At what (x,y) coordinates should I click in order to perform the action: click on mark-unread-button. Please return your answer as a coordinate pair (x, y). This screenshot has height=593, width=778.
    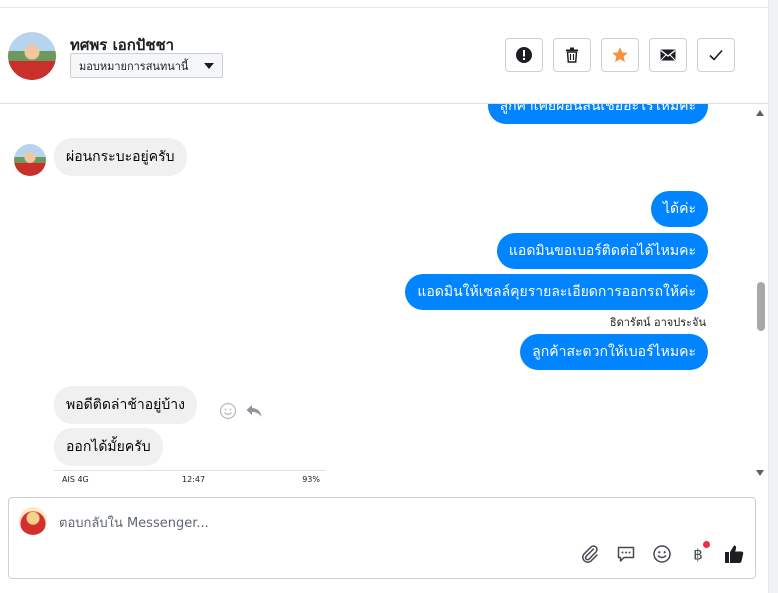
    Looking at the image, I should click on (668, 55).